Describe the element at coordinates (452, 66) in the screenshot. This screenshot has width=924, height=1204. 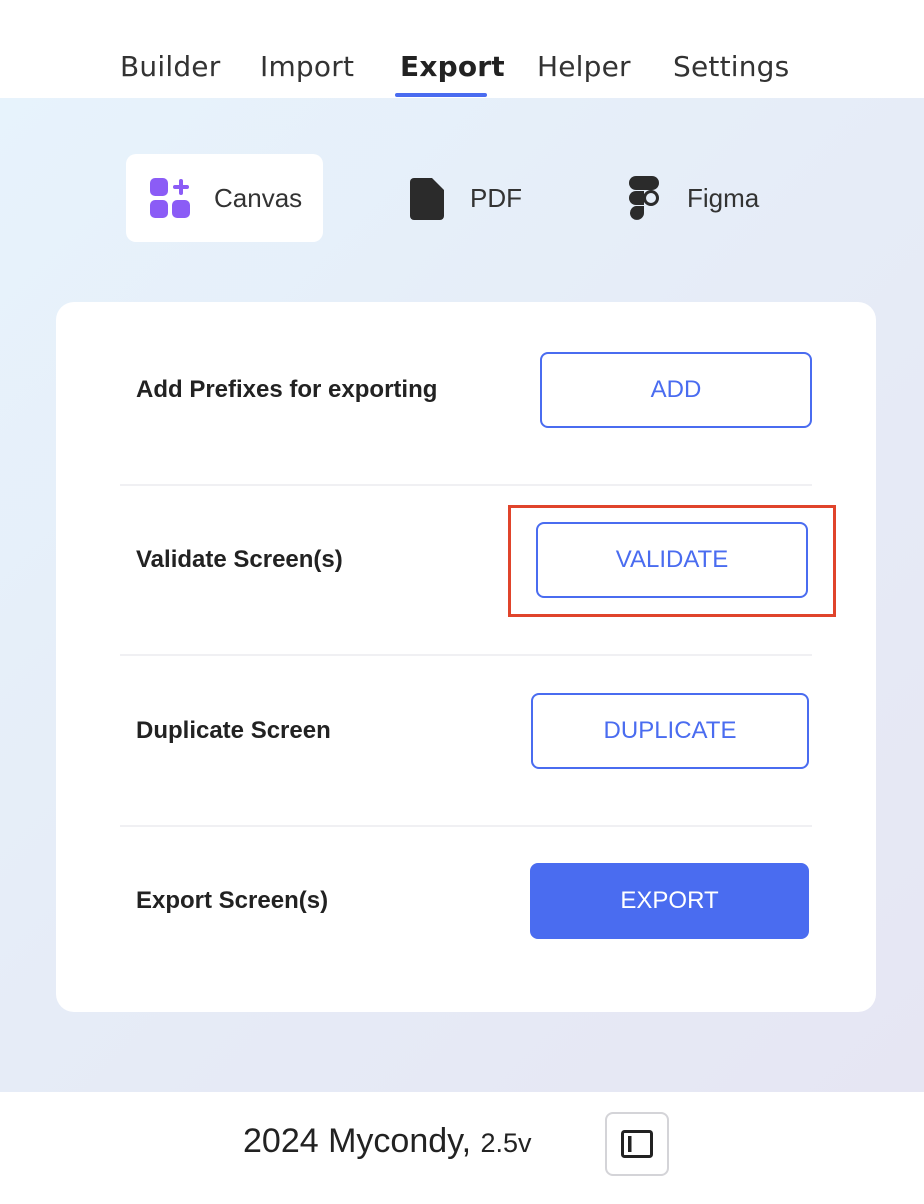
I see `tab-export: Export` at that location.